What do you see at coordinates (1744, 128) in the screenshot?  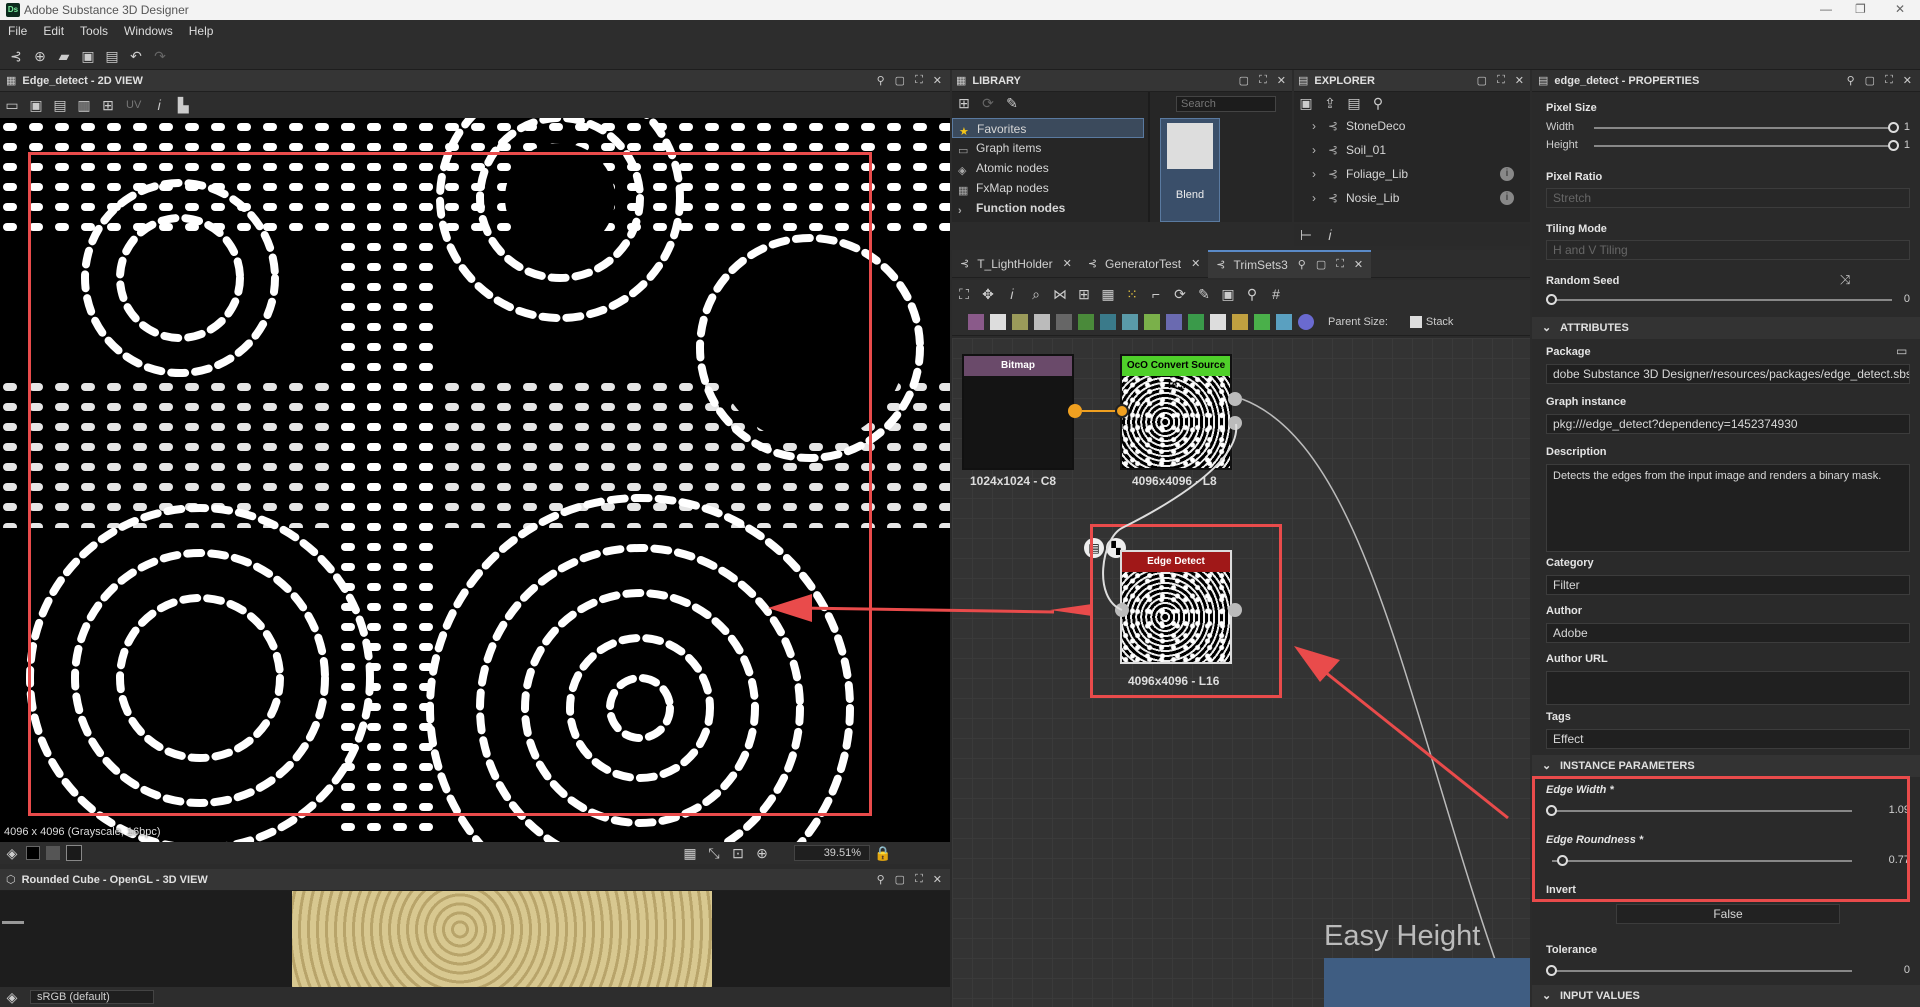 I see `width-slider-track` at bounding box center [1744, 128].